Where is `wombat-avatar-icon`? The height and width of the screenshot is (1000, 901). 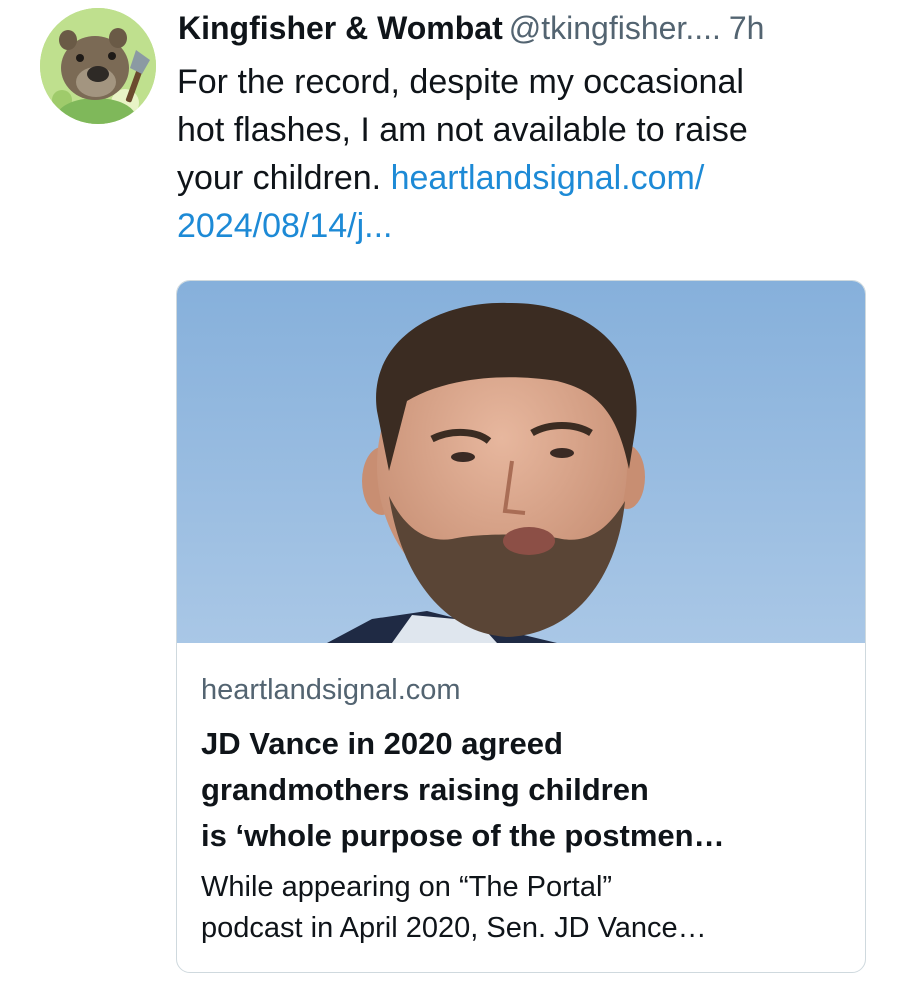 wombat-avatar-icon is located at coordinates (98, 66).